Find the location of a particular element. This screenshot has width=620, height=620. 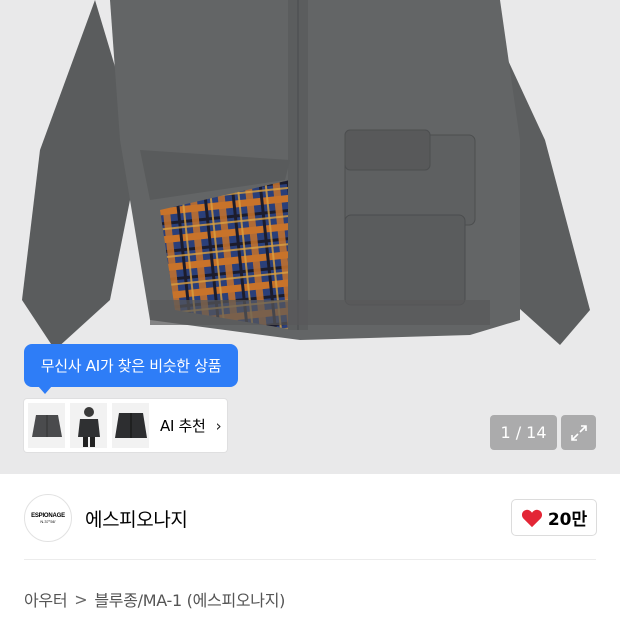

expand-icon is located at coordinates (578, 432).